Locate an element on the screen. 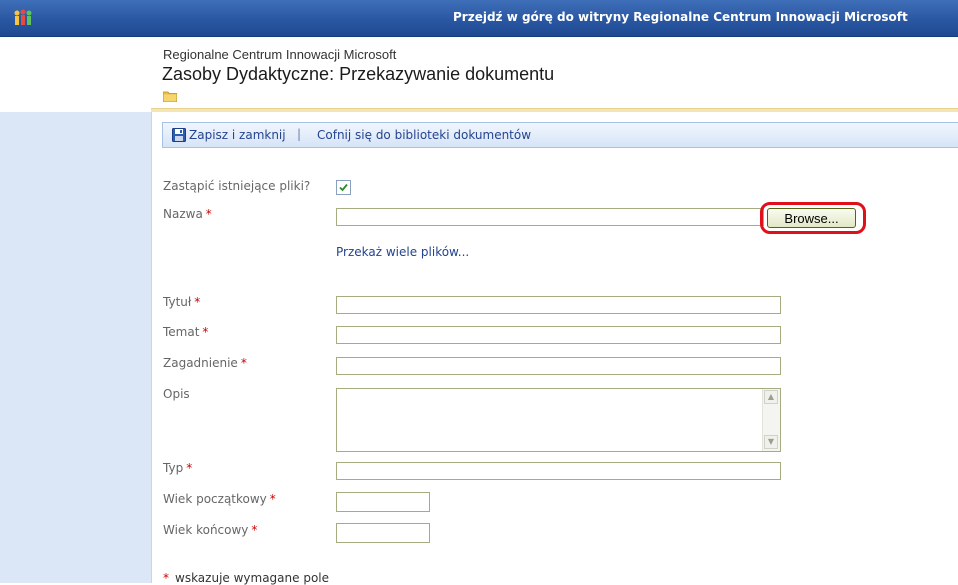  topic-field is located at coordinates (558, 367).